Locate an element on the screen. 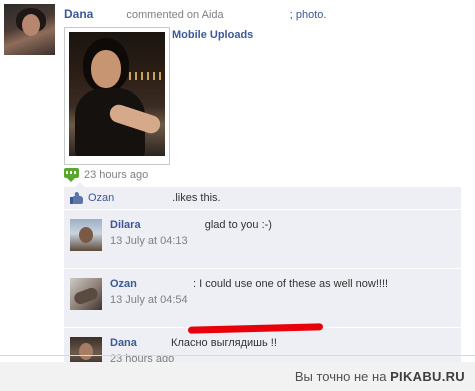  story-headline: Dana commented on Aida ; photo. is located at coordinates (195, 14).